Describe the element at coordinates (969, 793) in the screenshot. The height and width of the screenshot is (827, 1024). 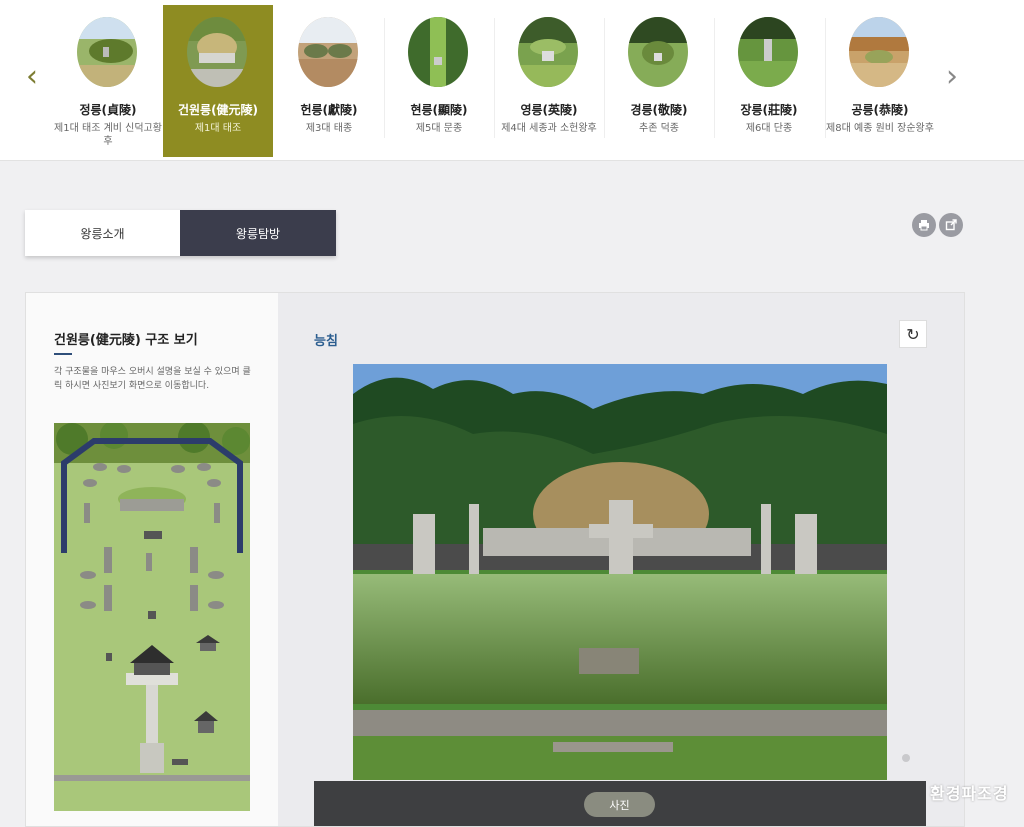
I see `watermark: 환경파조경` at that location.